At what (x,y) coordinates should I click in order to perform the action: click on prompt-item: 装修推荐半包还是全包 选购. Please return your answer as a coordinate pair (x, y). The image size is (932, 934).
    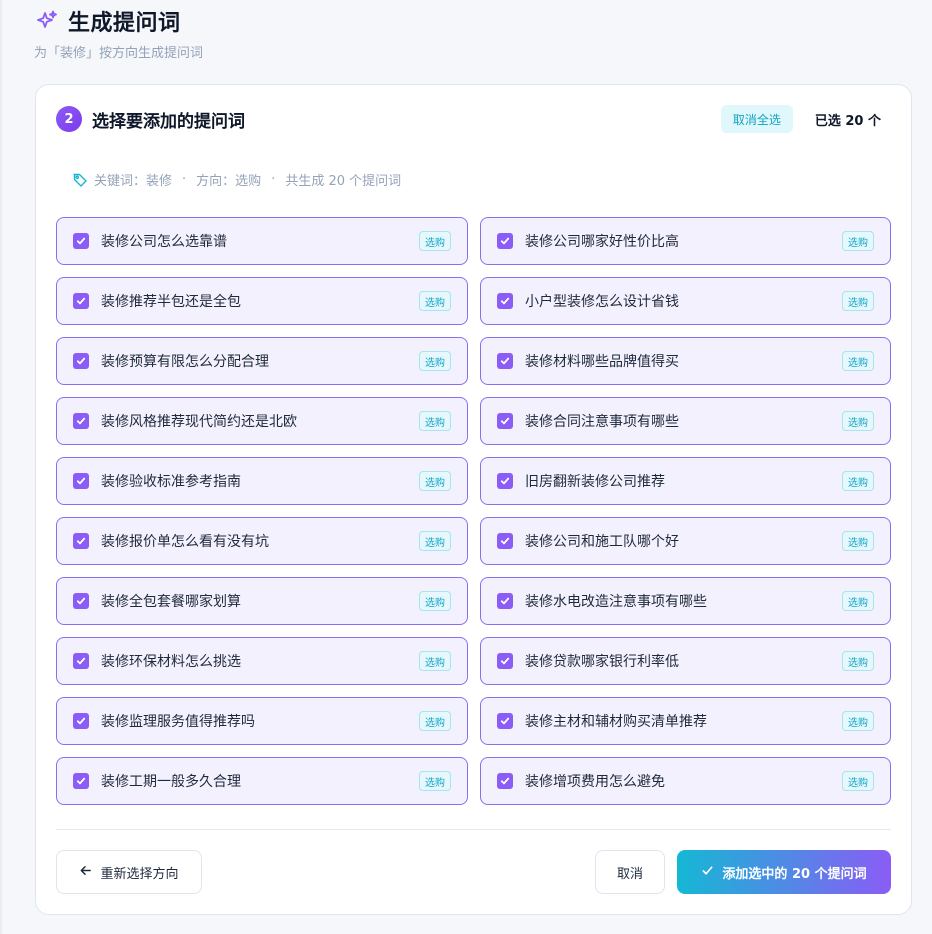
    Looking at the image, I should click on (262, 301).